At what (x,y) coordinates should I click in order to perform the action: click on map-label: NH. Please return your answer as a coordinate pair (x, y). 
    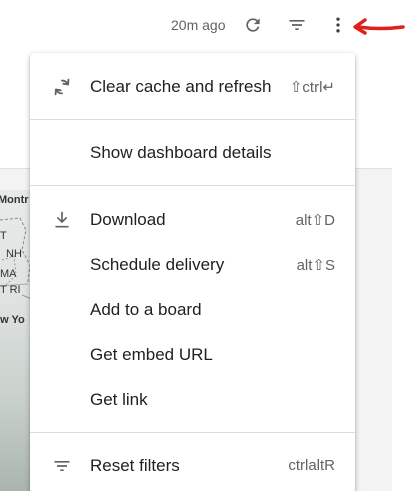
    Looking at the image, I should click on (14, 254).